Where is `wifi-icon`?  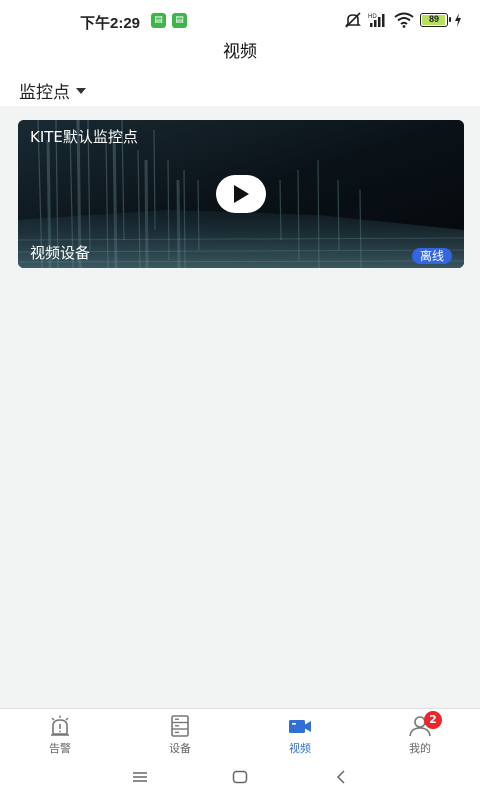
wifi-icon is located at coordinates (404, 20).